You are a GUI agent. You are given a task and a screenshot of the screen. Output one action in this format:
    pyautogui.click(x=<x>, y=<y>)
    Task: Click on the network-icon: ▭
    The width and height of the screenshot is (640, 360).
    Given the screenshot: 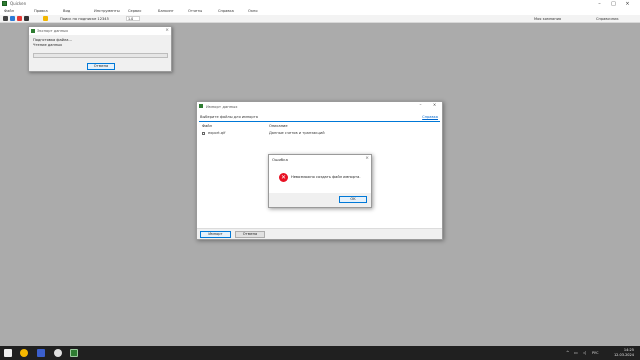 What is the action you would take?
    pyautogui.click(x=576, y=352)
    